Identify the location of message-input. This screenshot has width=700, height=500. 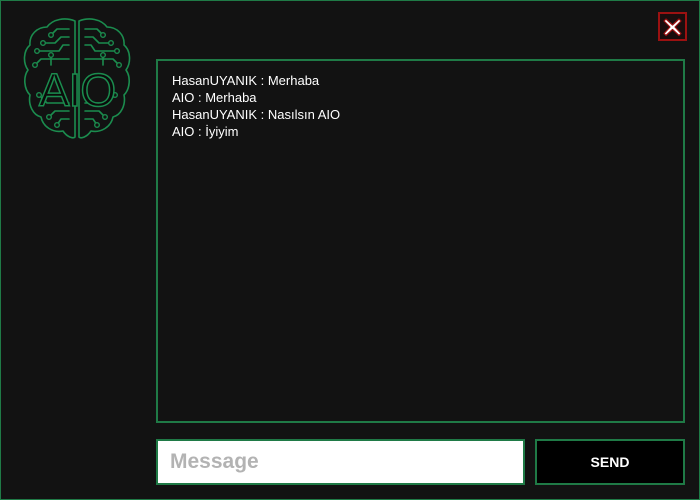
(340, 462).